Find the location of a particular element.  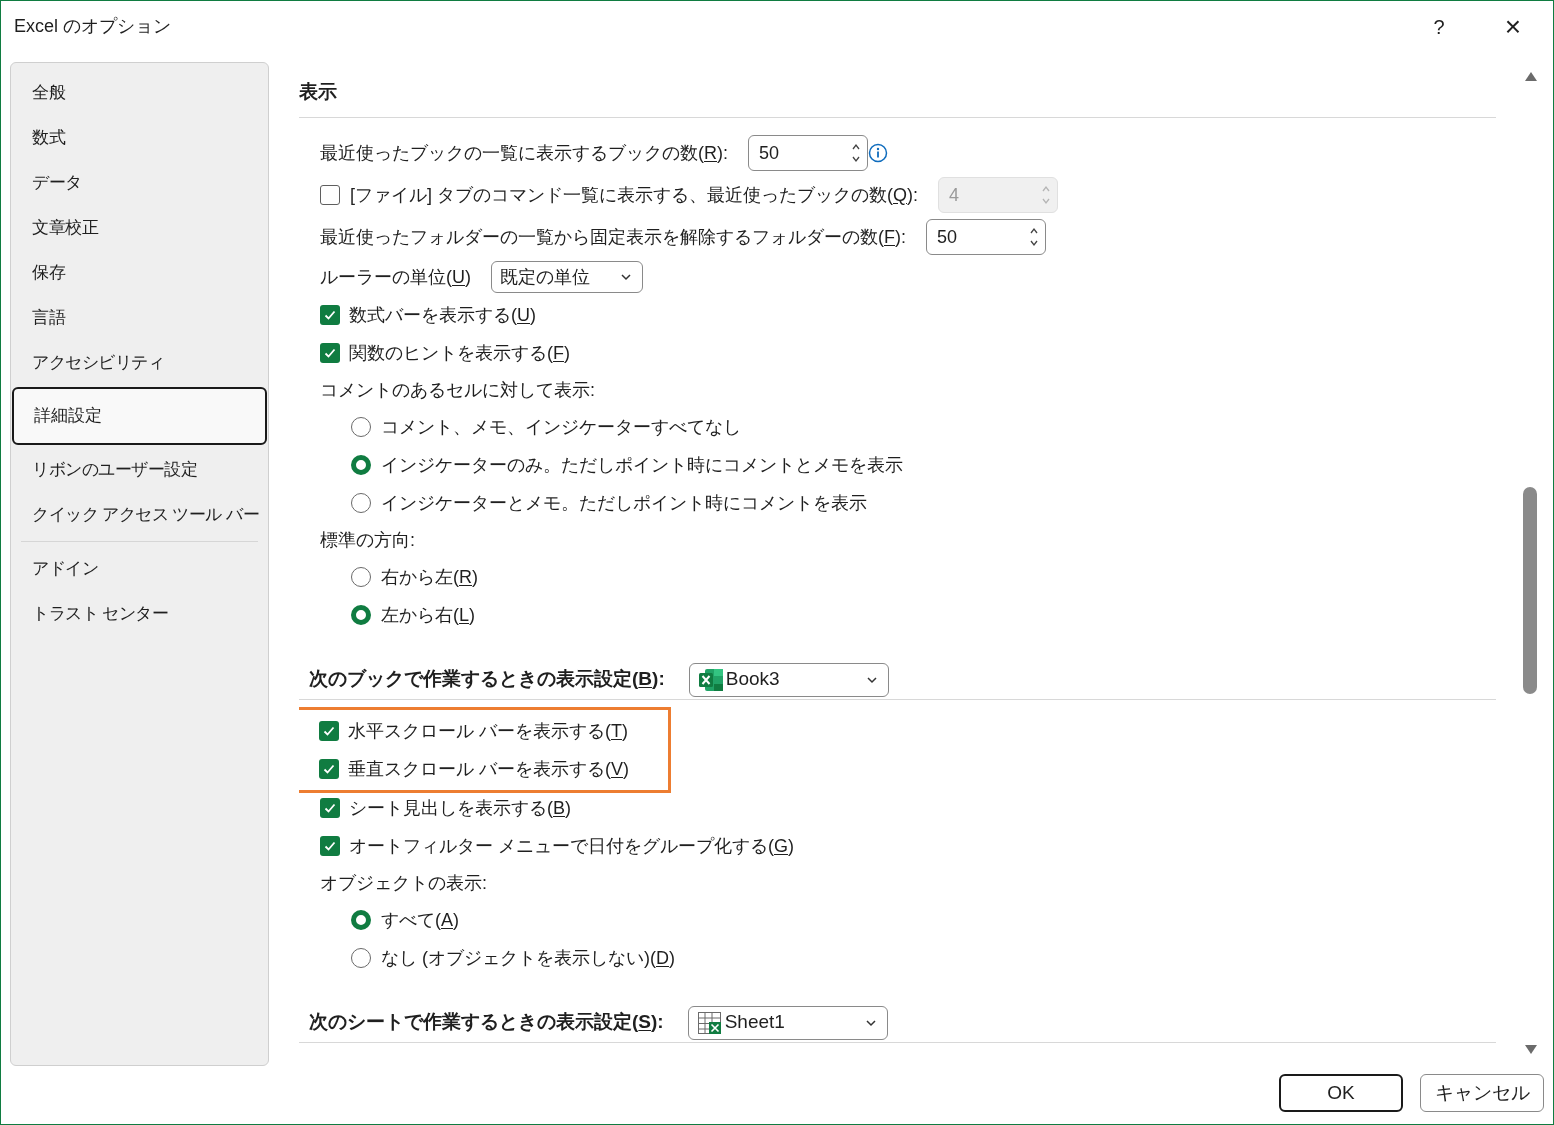

sidebar-item: 文章校正 is located at coordinates (139, 227).